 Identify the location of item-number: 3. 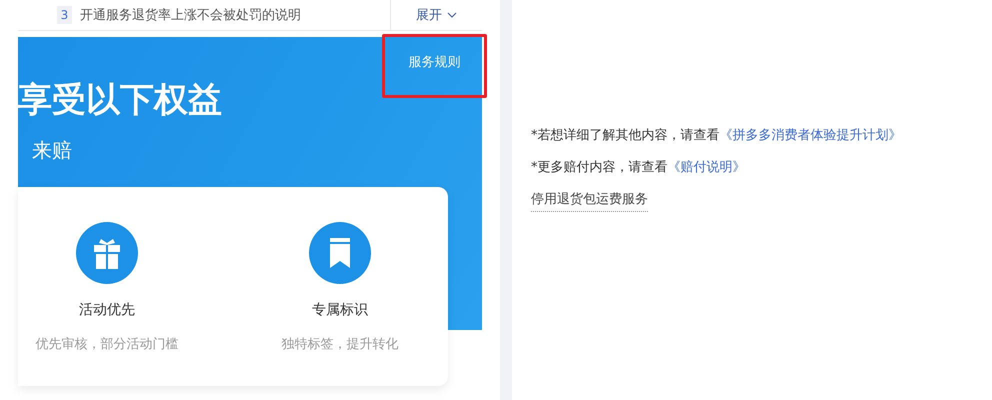
(64, 15).